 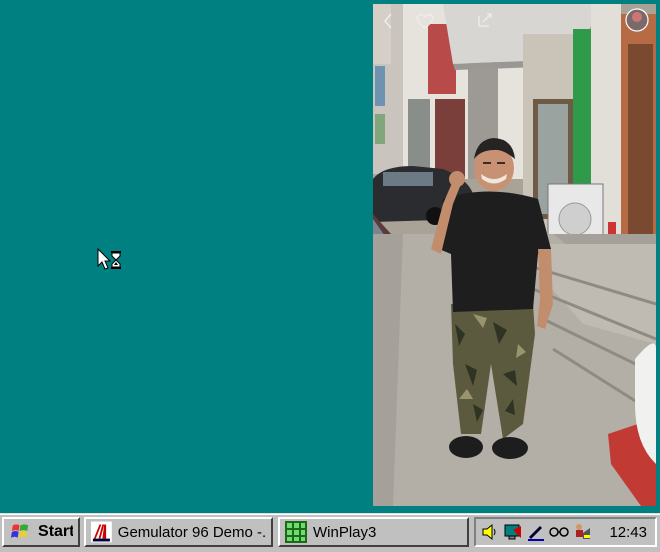 What do you see at coordinates (559, 532) in the screenshot?
I see `glasses-icon` at bounding box center [559, 532].